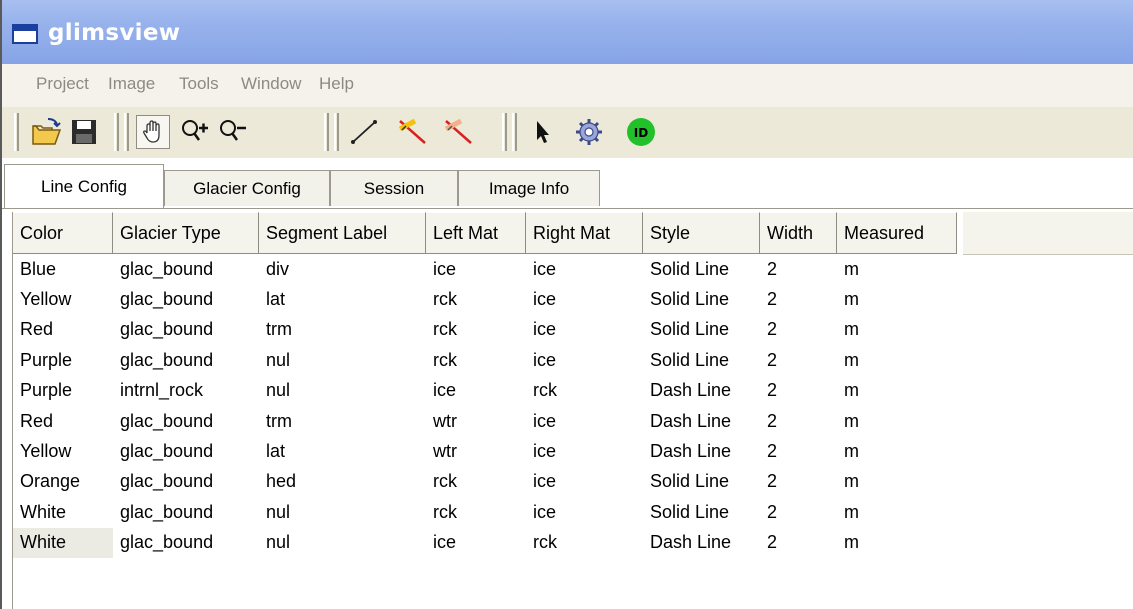 The height and width of the screenshot is (609, 1133). Describe the element at coordinates (131, 84) in the screenshot. I see `menu-image: Image` at that location.